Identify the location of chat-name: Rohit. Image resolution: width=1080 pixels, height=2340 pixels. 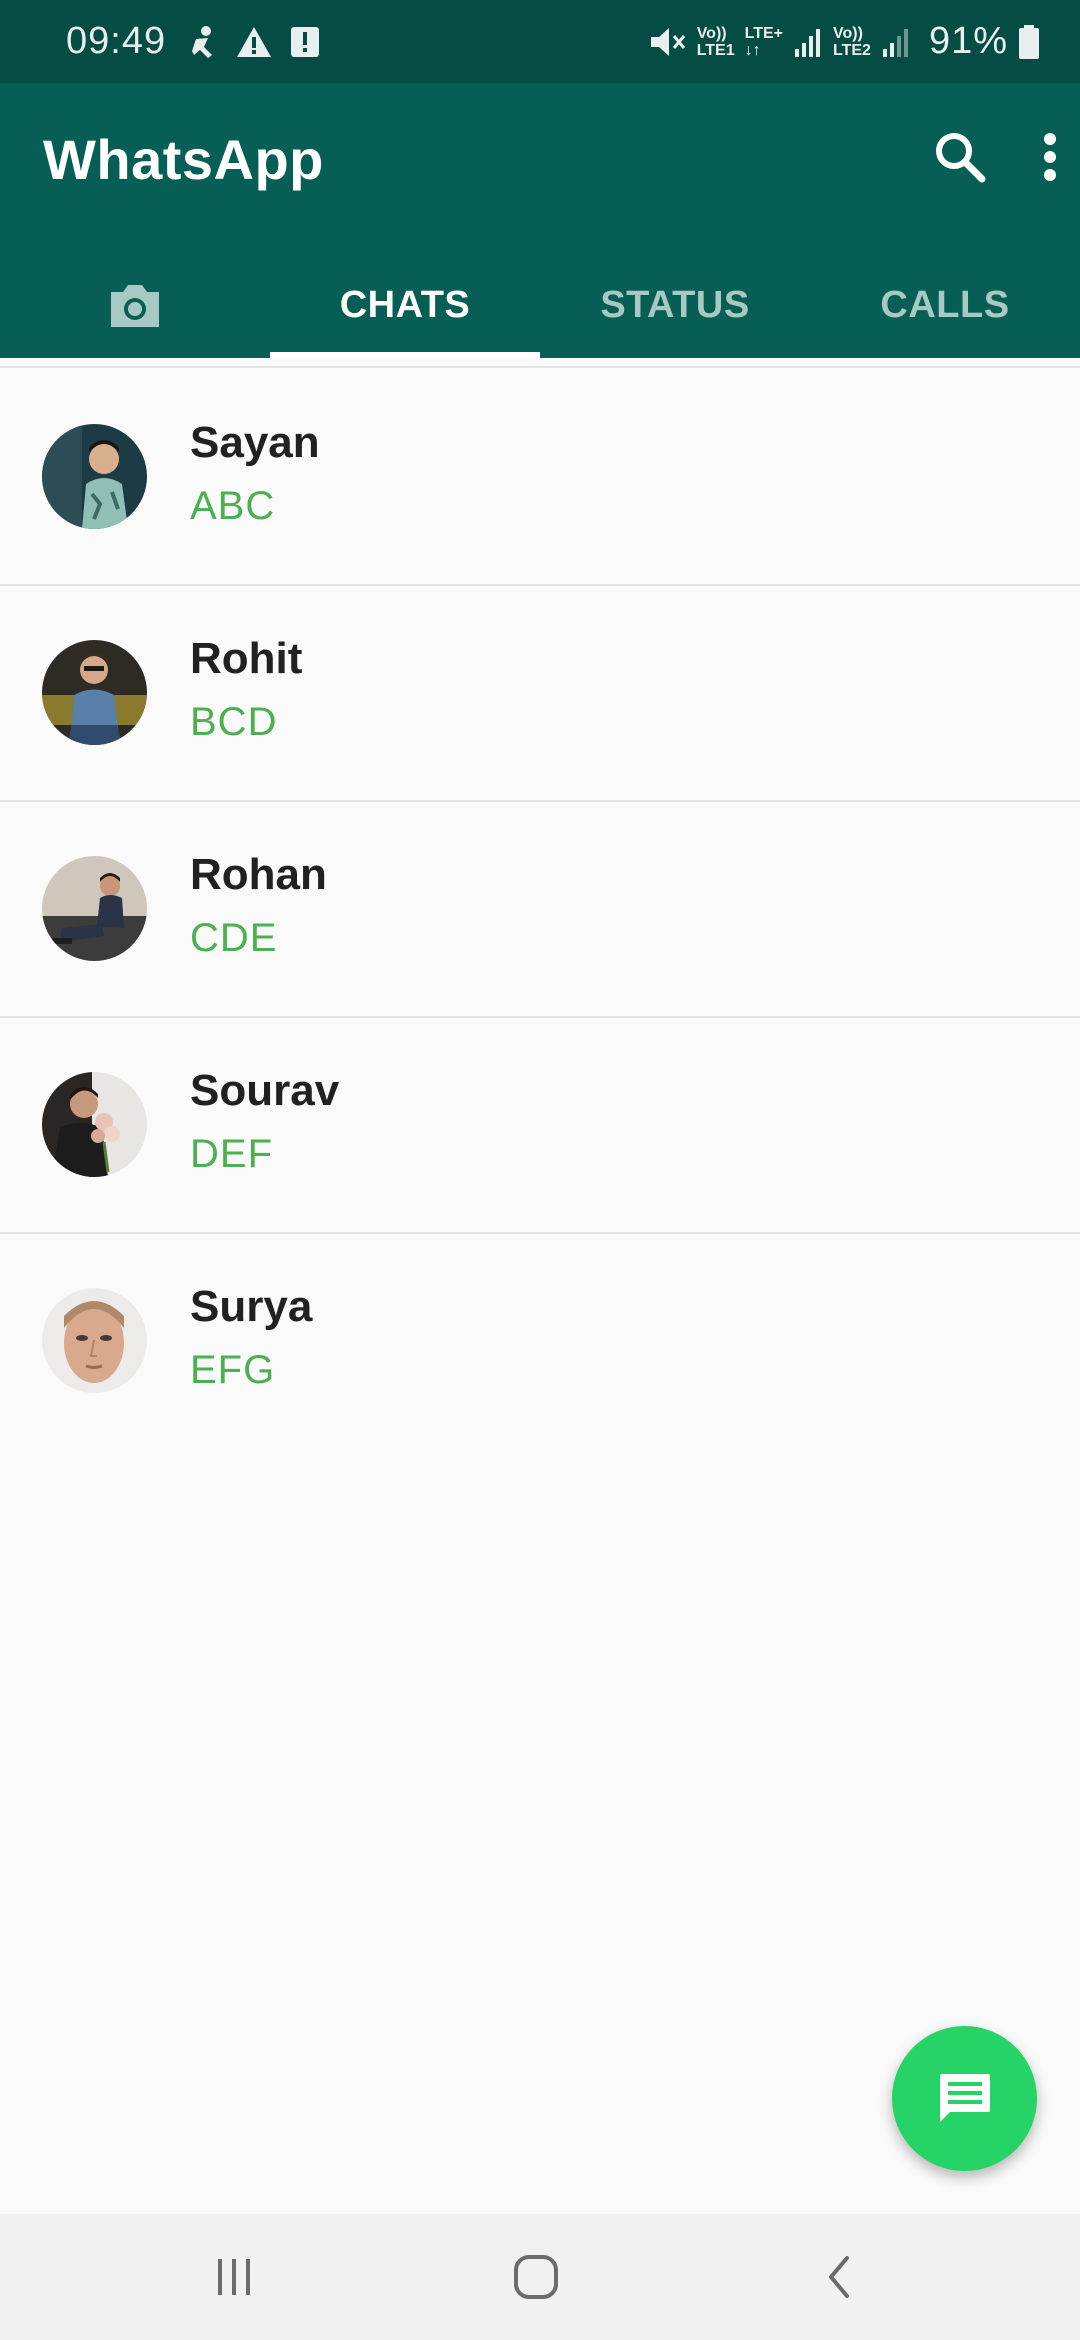
(246, 658).